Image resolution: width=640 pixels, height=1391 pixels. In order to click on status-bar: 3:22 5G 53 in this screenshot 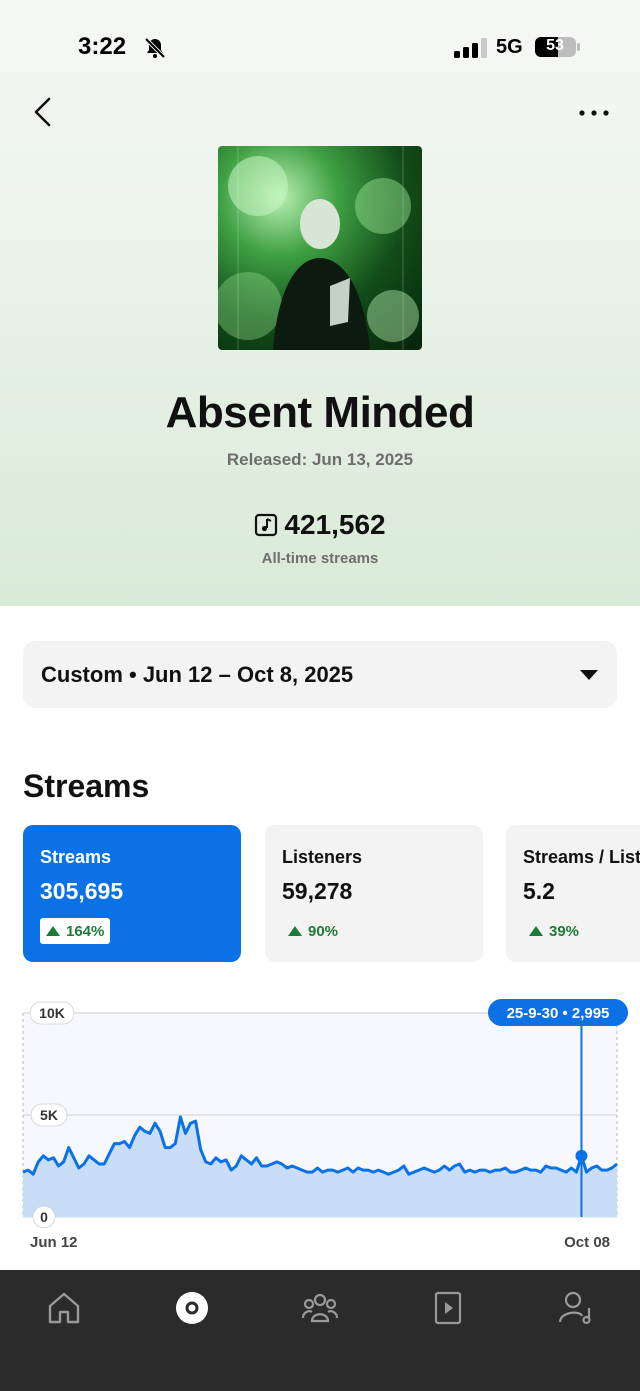, I will do `click(320, 47)`.